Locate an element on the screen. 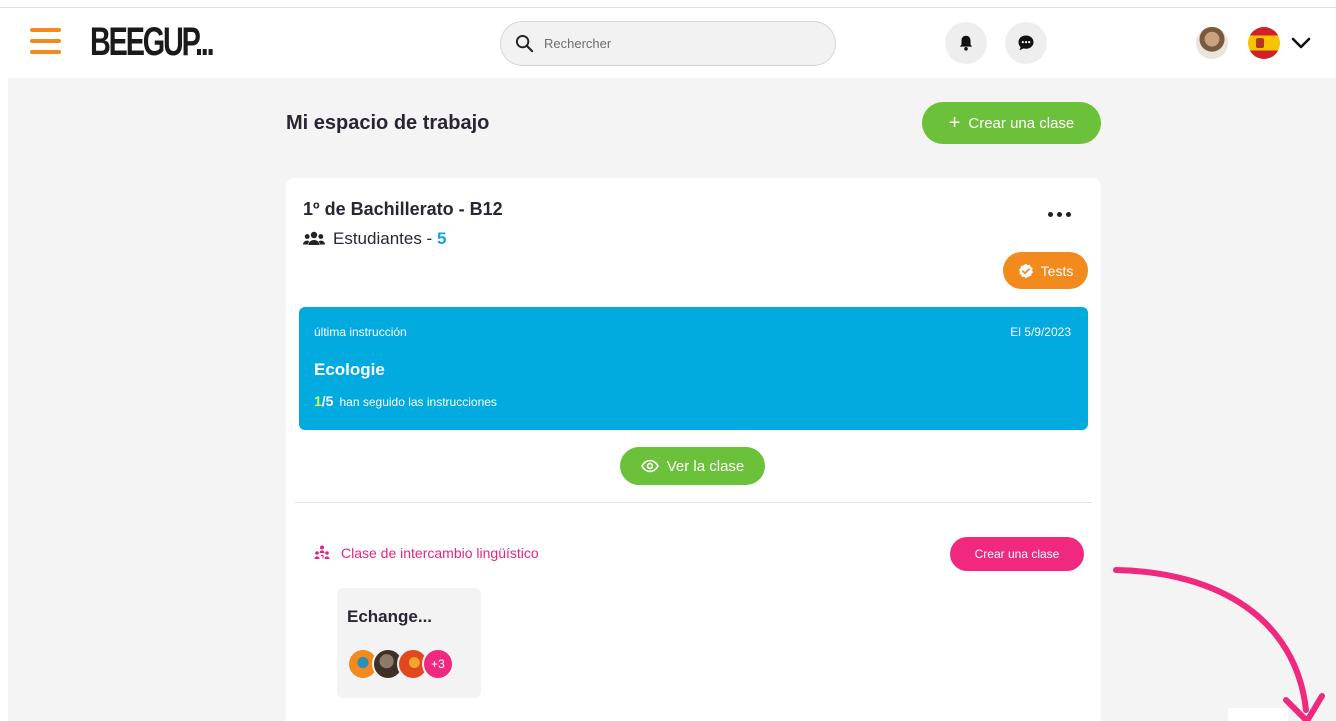 The width and height of the screenshot is (1336, 721). search-bar is located at coordinates (668, 43).